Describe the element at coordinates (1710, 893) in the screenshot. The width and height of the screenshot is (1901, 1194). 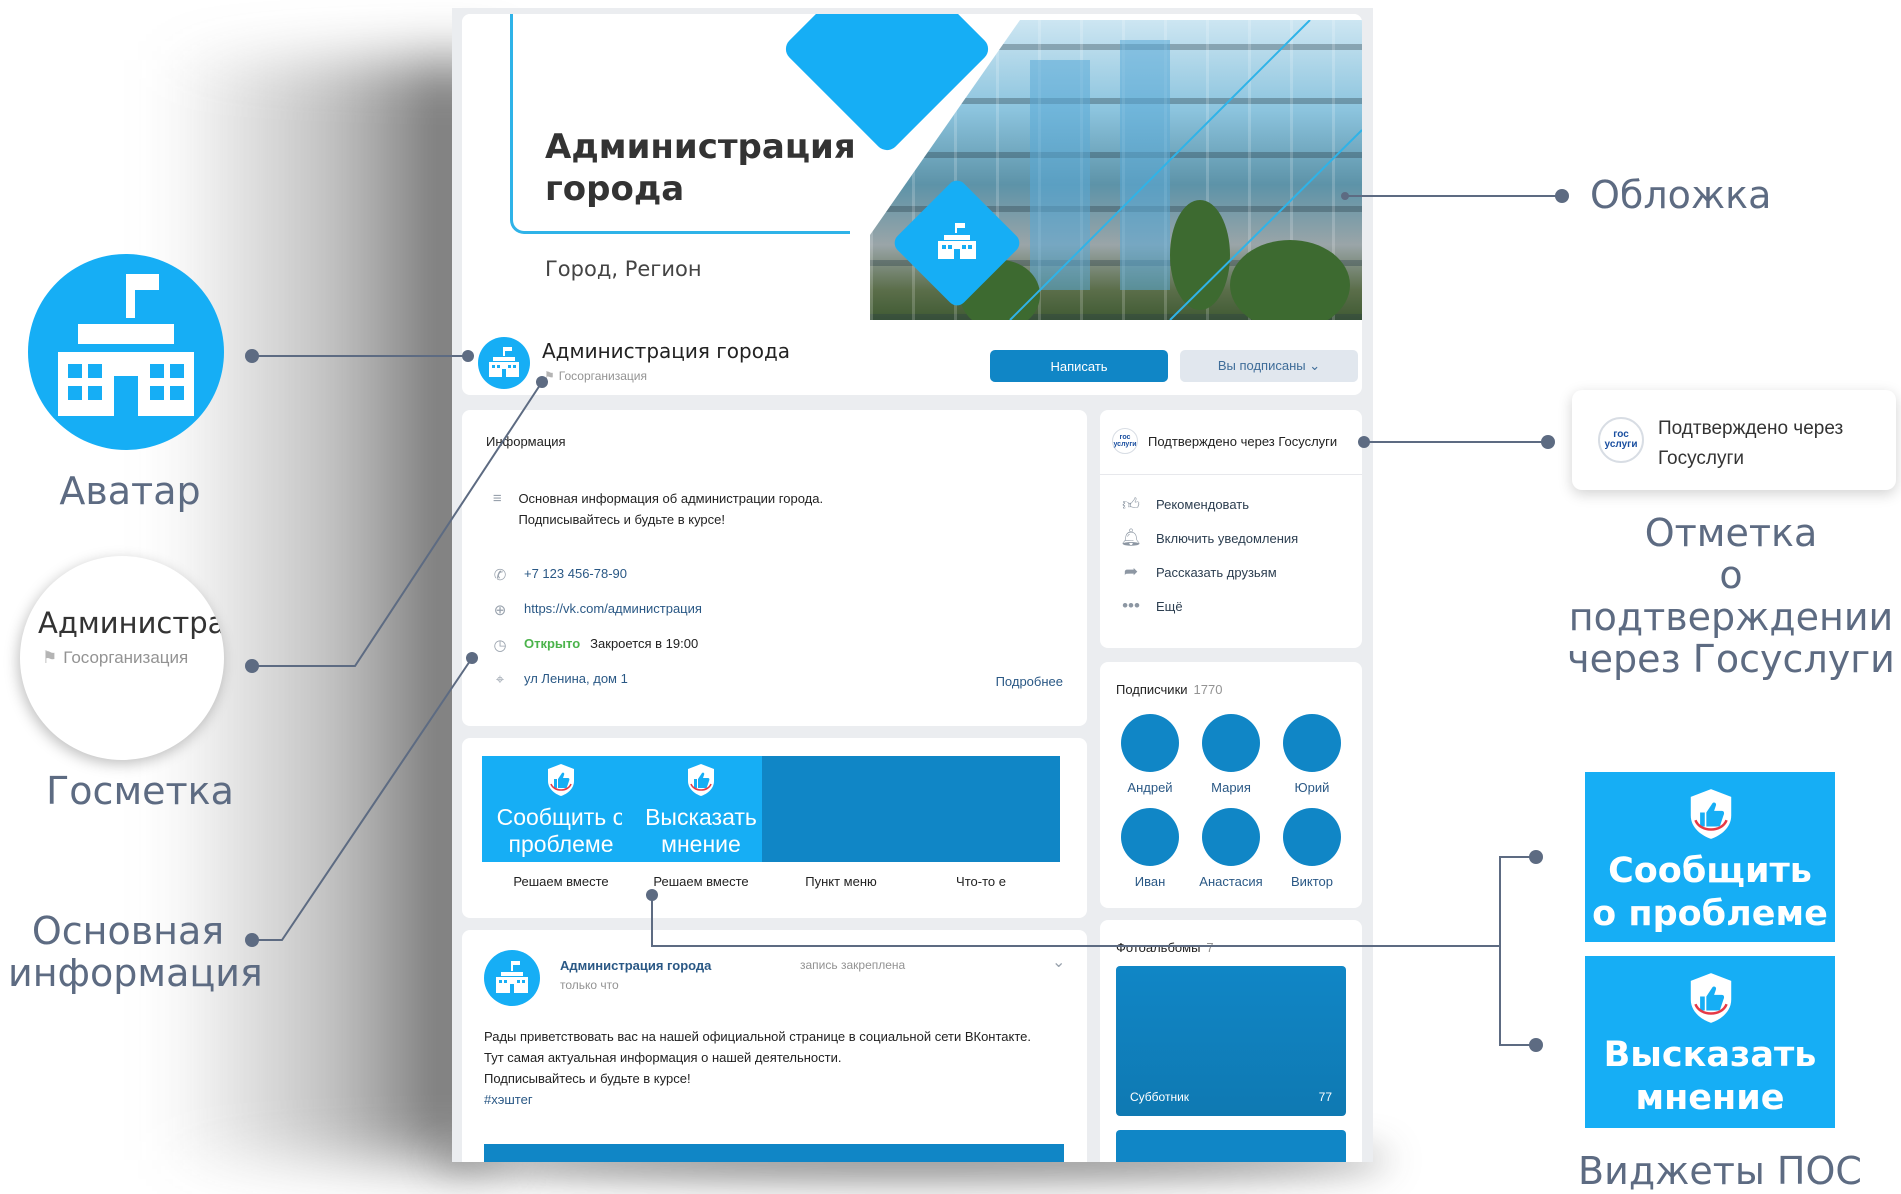
I see `big-widget-label: Сообщить о проблеме` at that location.